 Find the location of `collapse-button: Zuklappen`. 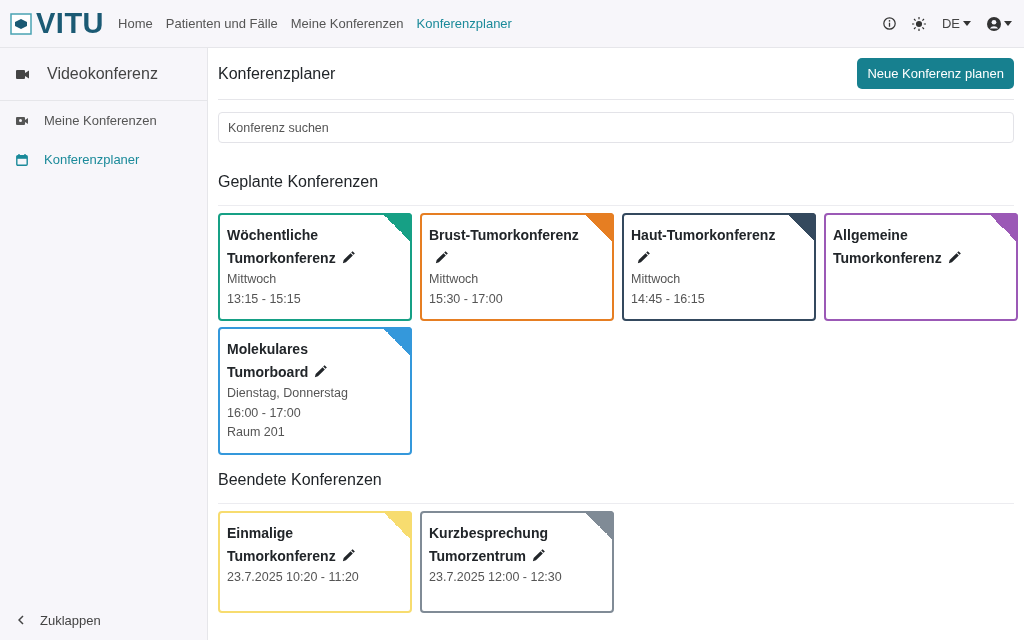

collapse-button: Zuklappen is located at coordinates (103, 620).